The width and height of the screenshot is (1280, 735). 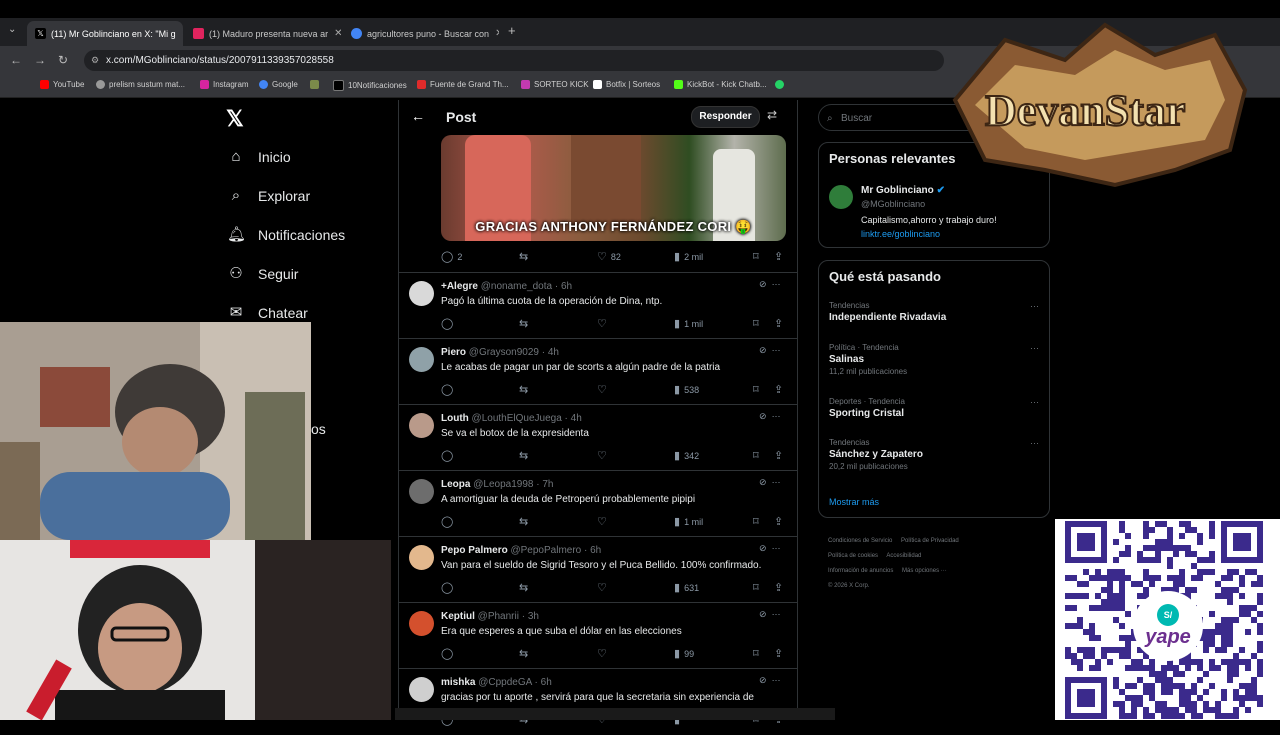 I want to click on views-action: ▮ 2 mil, so click(x=688, y=256).